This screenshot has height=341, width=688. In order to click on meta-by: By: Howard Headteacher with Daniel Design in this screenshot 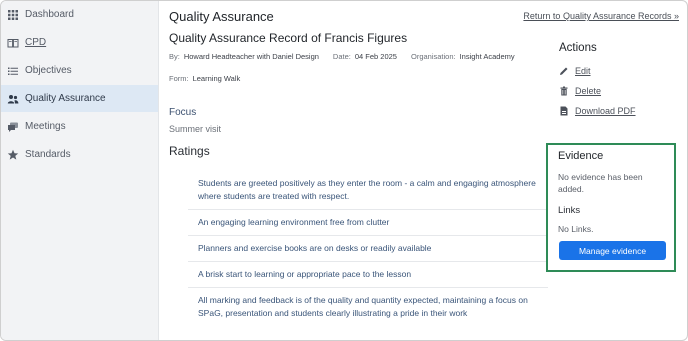, I will do `click(244, 56)`.